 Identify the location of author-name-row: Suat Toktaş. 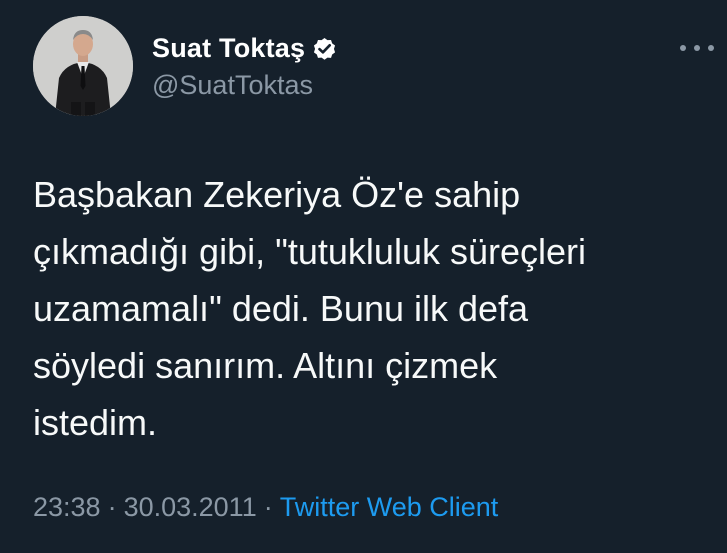
(245, 48).